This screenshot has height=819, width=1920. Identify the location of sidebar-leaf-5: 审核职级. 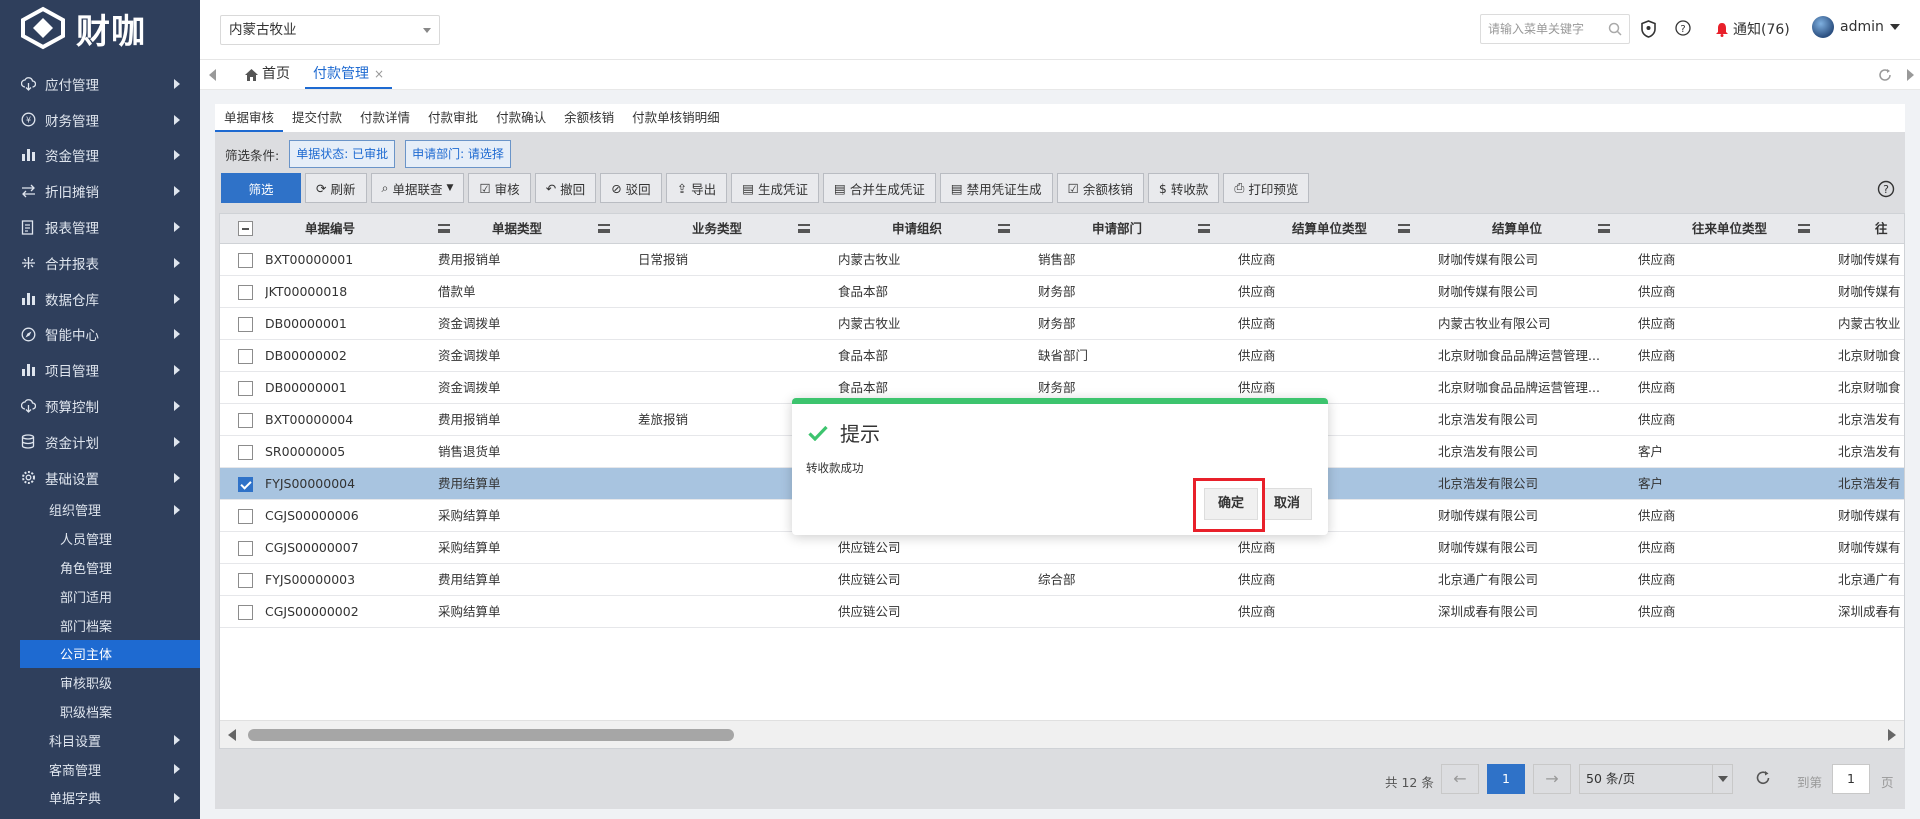
(100, 682).